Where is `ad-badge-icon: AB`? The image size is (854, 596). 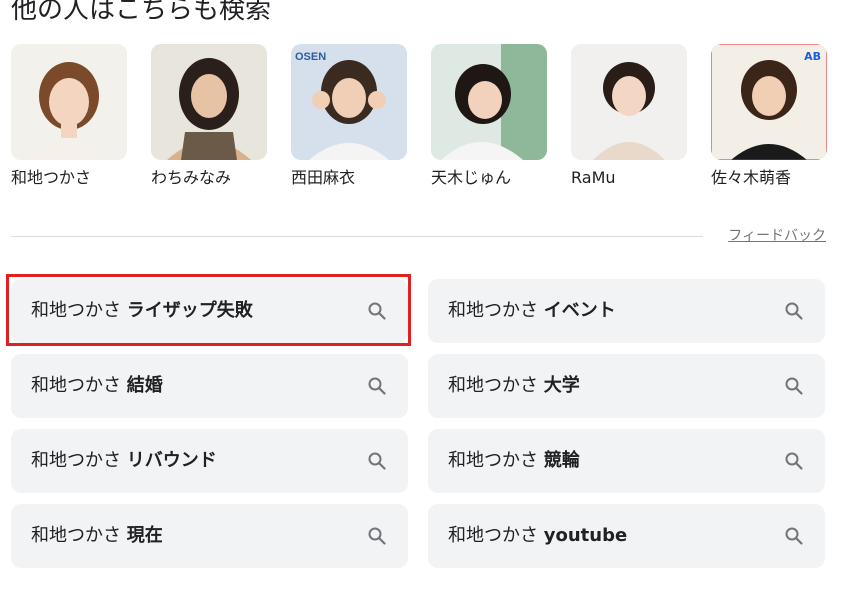
ad-badge-icon: AB is located at coordinates (812, 56).